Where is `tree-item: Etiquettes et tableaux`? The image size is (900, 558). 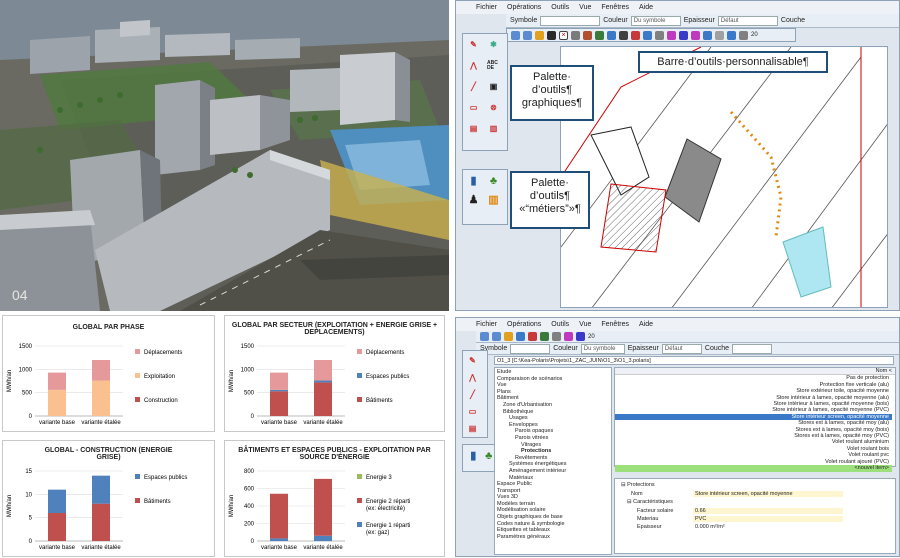 tree-item: Etiquettes et tableaux is located at coordinates (553, 530).